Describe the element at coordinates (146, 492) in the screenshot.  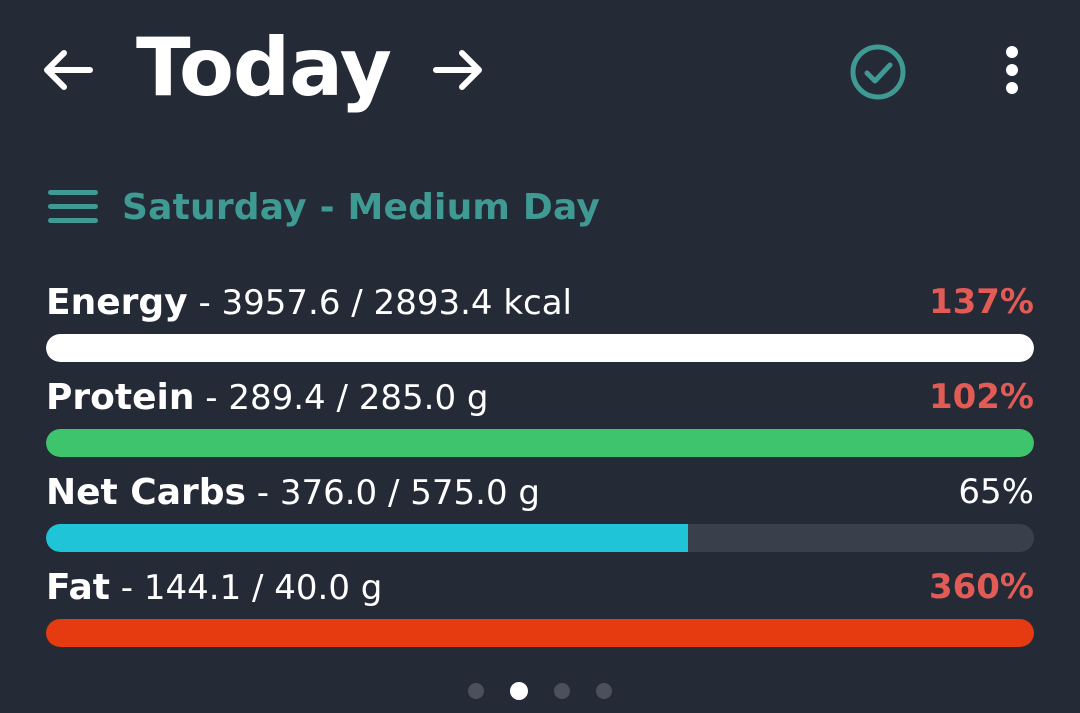
I see `nutrient-name: Net Carbs` at that location.